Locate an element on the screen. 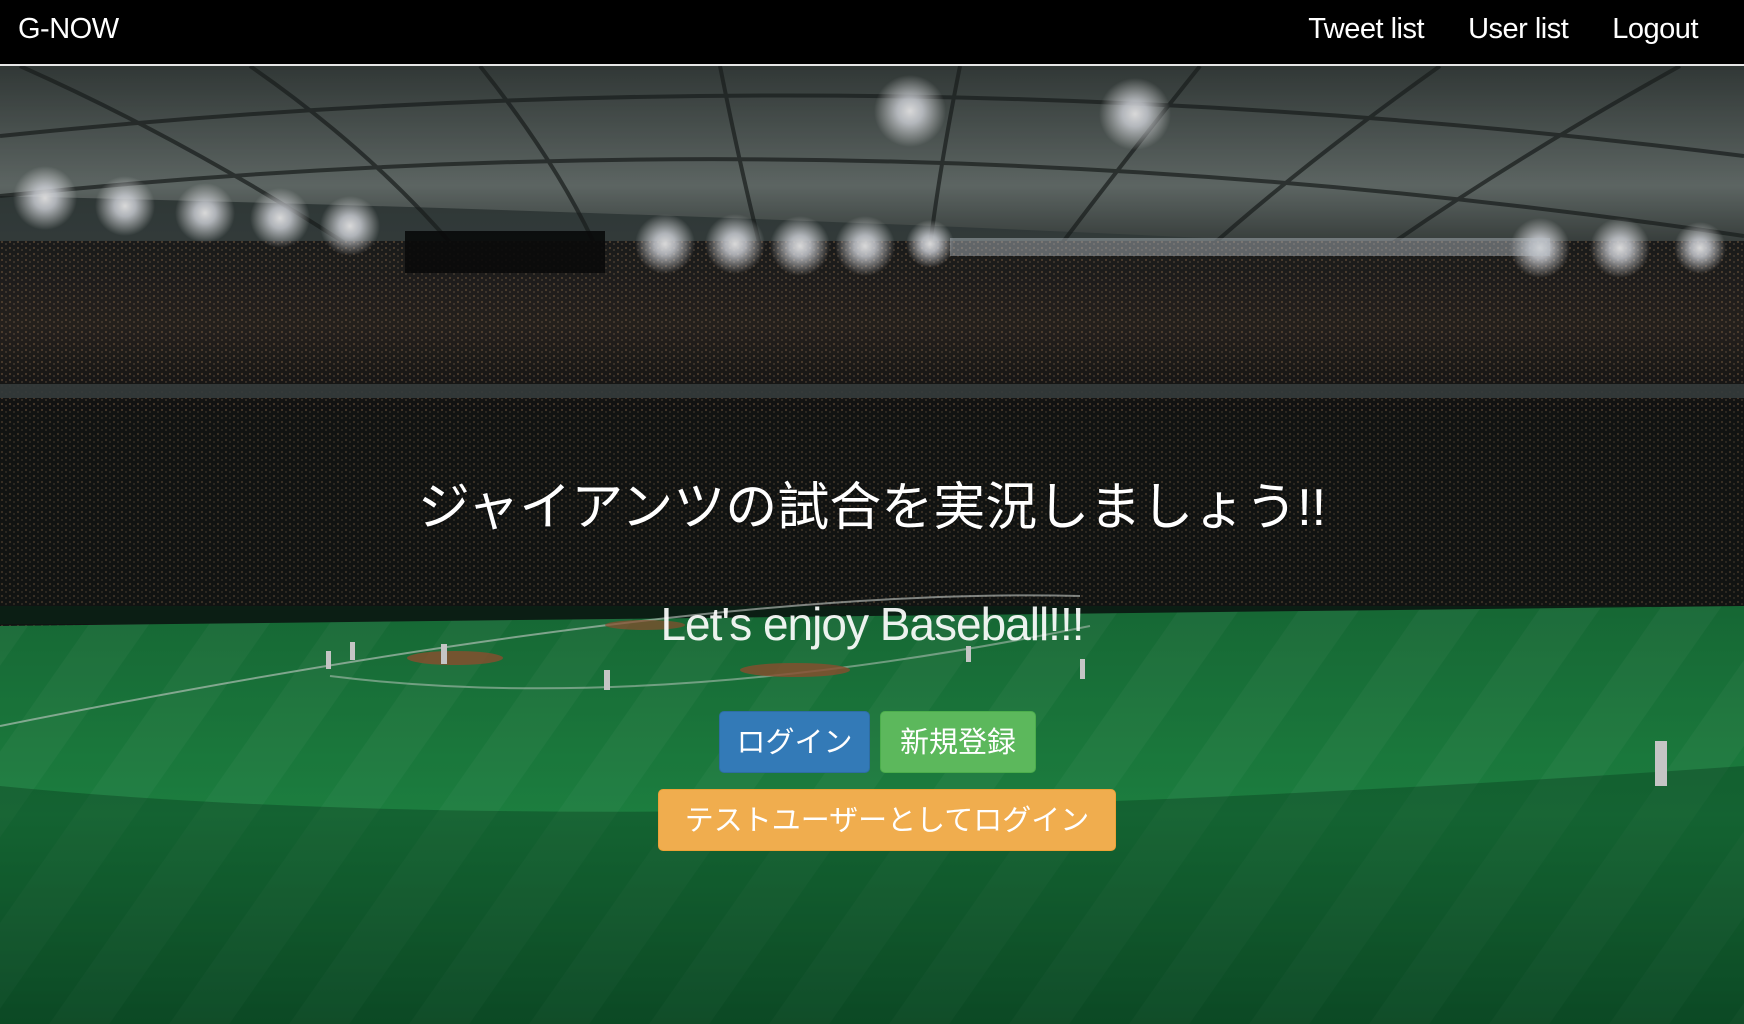 The width and height of the screenshot is (1744, 1024). hero-headline: ジャイアンツの試合を実況しましょう!! is located at coordinates (872, 508).